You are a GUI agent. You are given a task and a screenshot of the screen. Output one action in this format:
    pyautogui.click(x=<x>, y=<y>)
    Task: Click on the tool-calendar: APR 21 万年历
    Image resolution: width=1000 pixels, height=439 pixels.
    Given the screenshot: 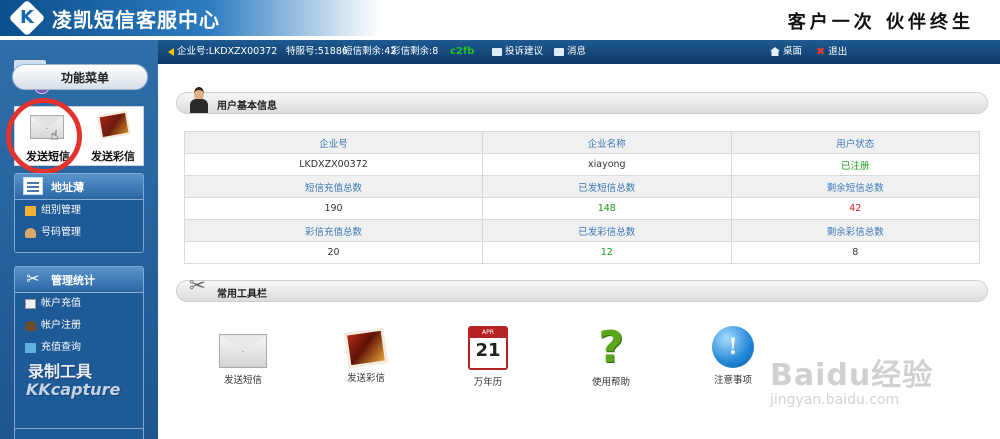 What is the action you would take?
    pyautogui.click(x=488, y=357)
    